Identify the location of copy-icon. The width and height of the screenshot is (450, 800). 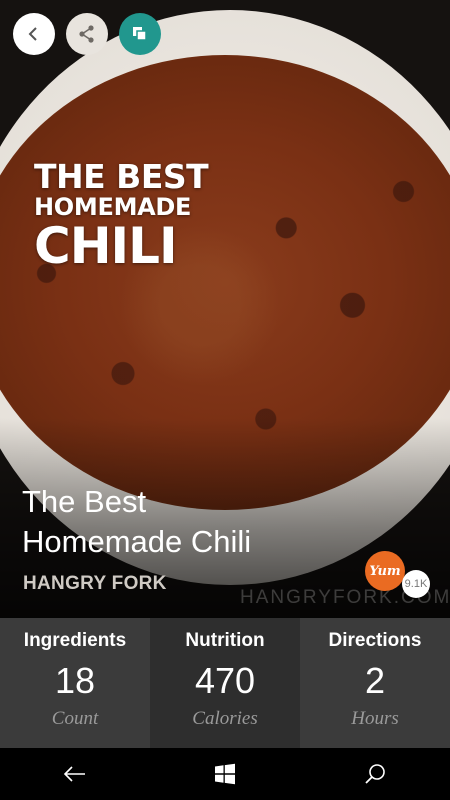
(140, 34).